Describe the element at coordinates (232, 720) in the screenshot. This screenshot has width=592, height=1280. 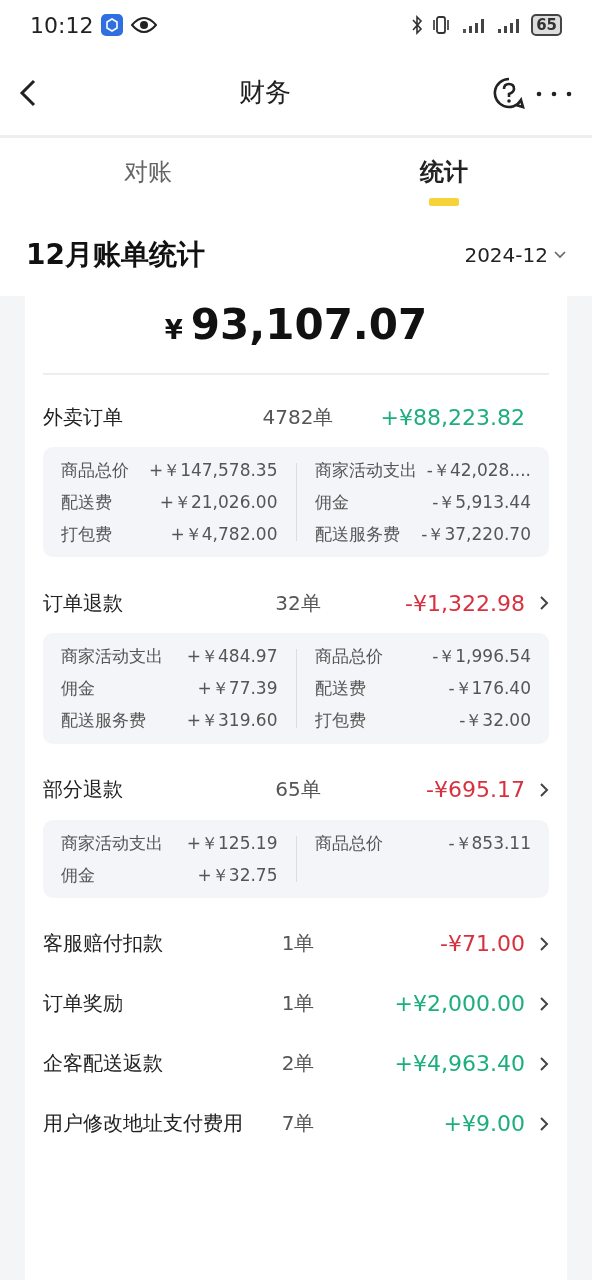
I see `detail-value: +￥319.60` at that location.